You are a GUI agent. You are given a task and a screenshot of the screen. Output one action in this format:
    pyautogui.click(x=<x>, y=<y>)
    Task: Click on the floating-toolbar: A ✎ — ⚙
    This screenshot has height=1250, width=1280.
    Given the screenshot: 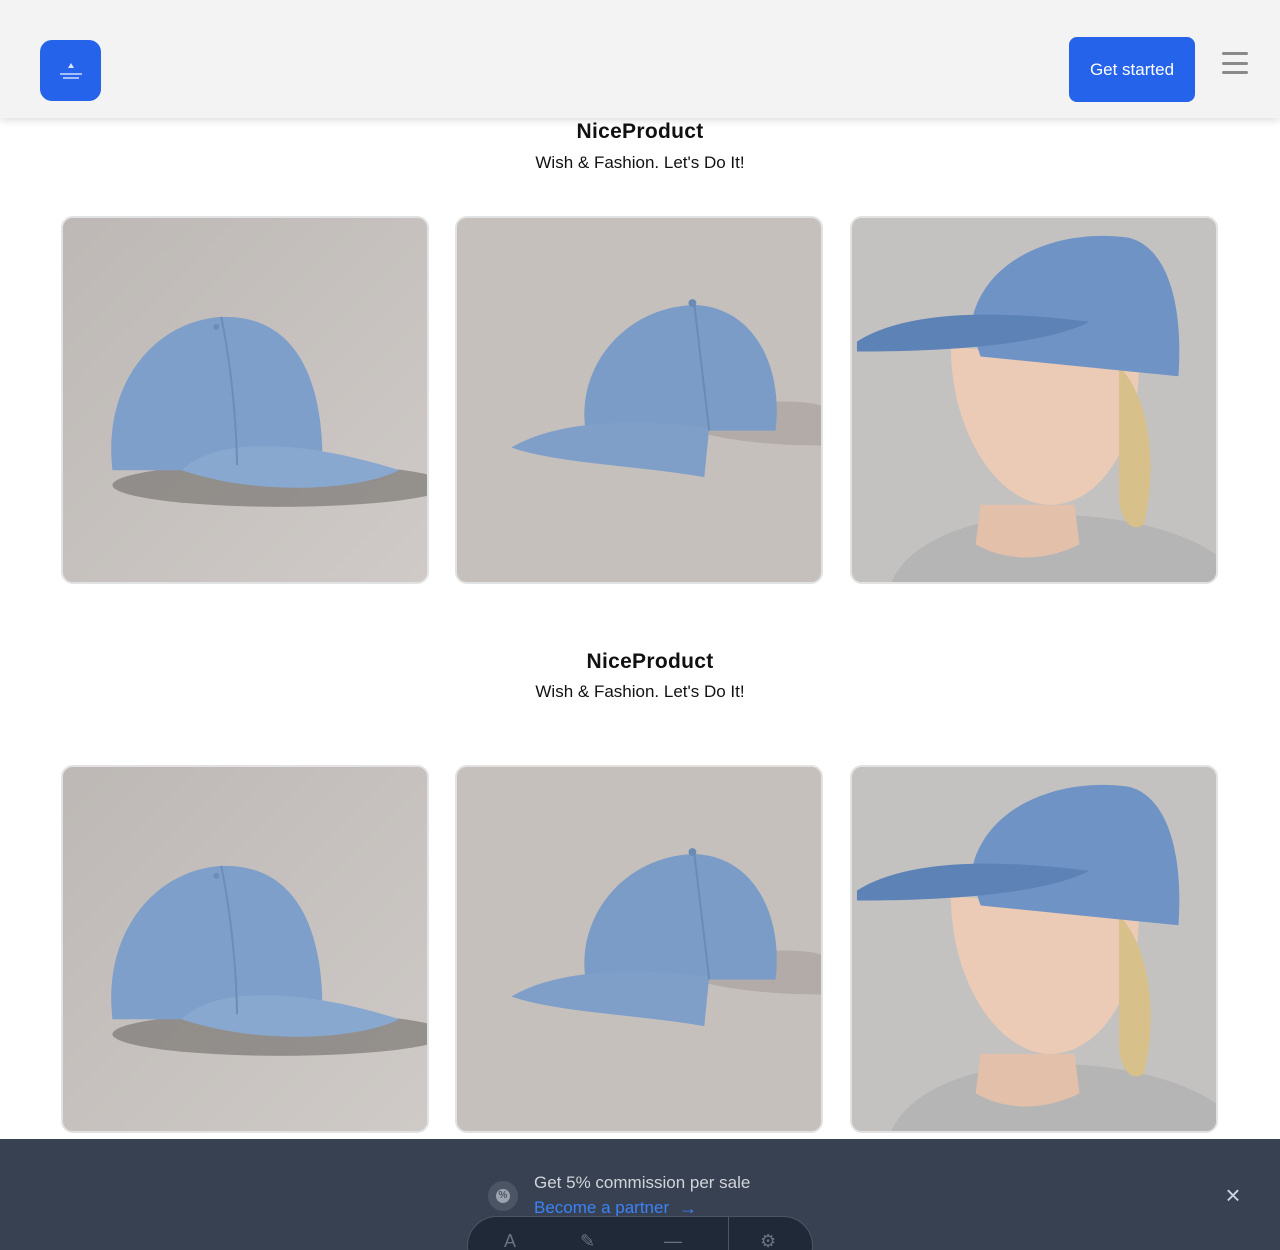 What is the action you would take?
    pyautogui.click(x=640, y=1233)
    